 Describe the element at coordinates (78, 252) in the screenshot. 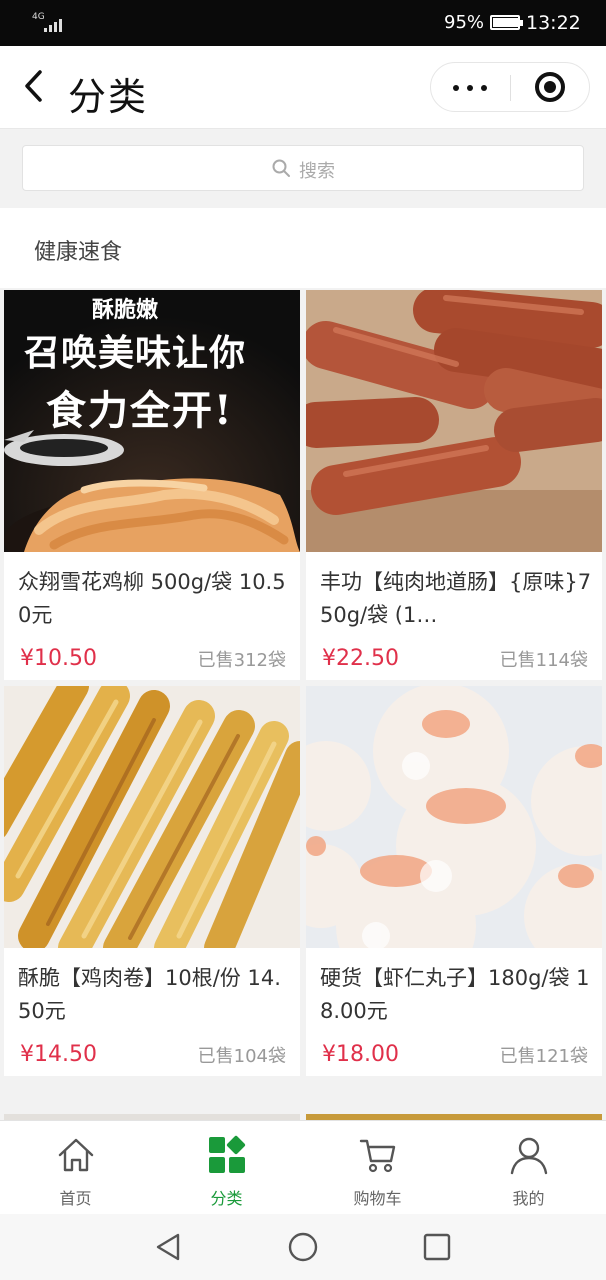

I see `category-title: 健康速食` at that location.